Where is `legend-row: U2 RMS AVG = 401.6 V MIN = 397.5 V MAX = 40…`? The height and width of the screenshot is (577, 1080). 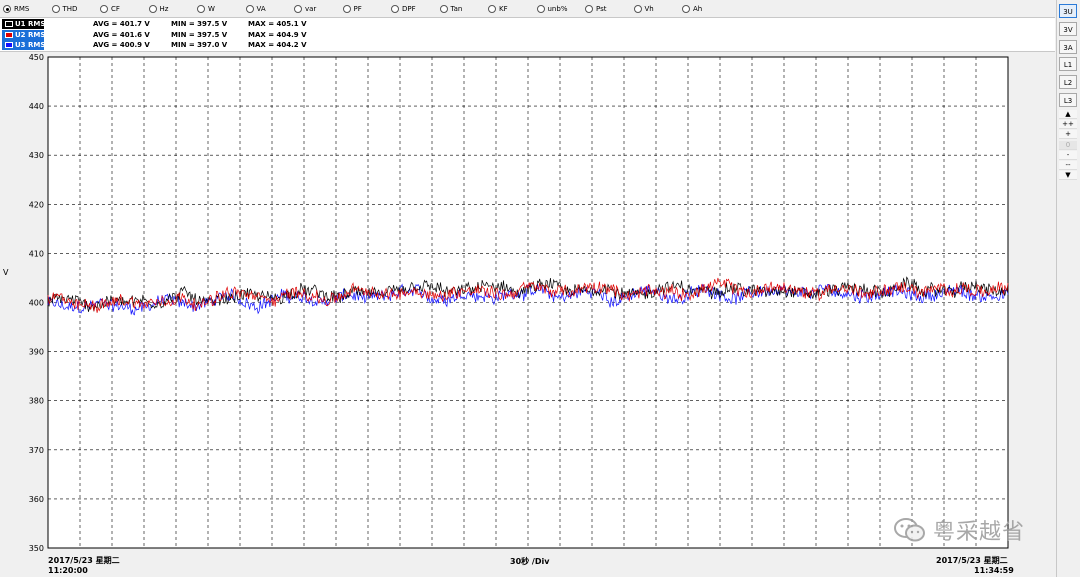 legend-row: U2 RMS AVG = 401.6 V MIN = 397.5 V MAX = 40… is located at coordinates (160, 34).